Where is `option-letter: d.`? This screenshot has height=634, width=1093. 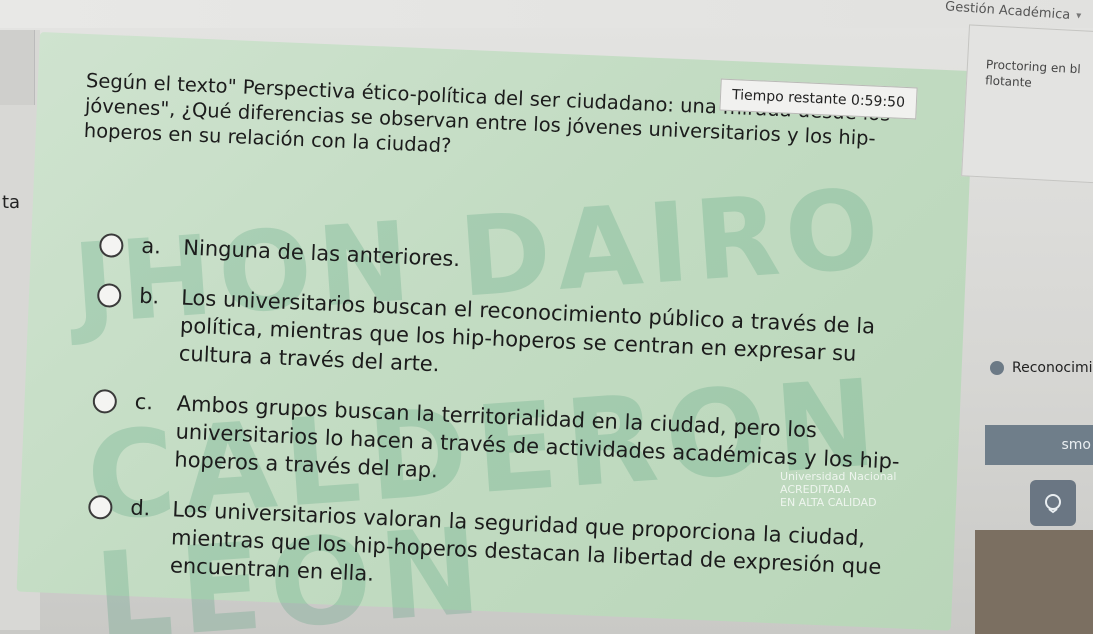 option-letter: d. is located at coordinates (140, 508).